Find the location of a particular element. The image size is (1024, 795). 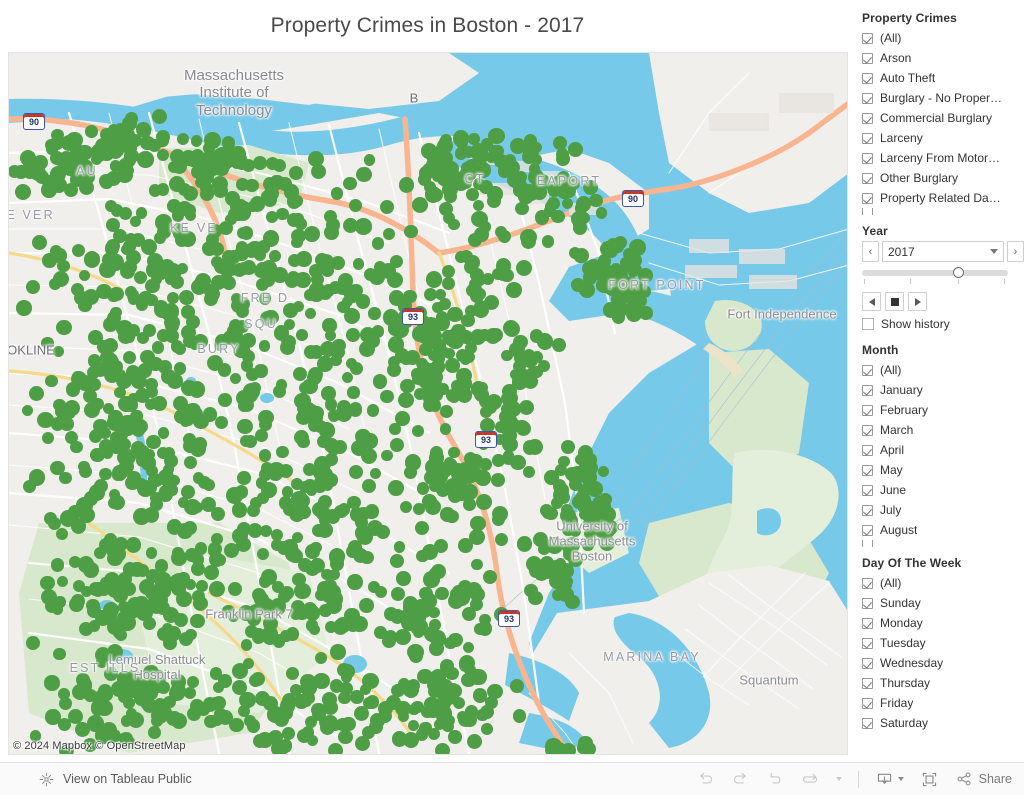

checkbox-row: May is located at coordinates (943, 470).